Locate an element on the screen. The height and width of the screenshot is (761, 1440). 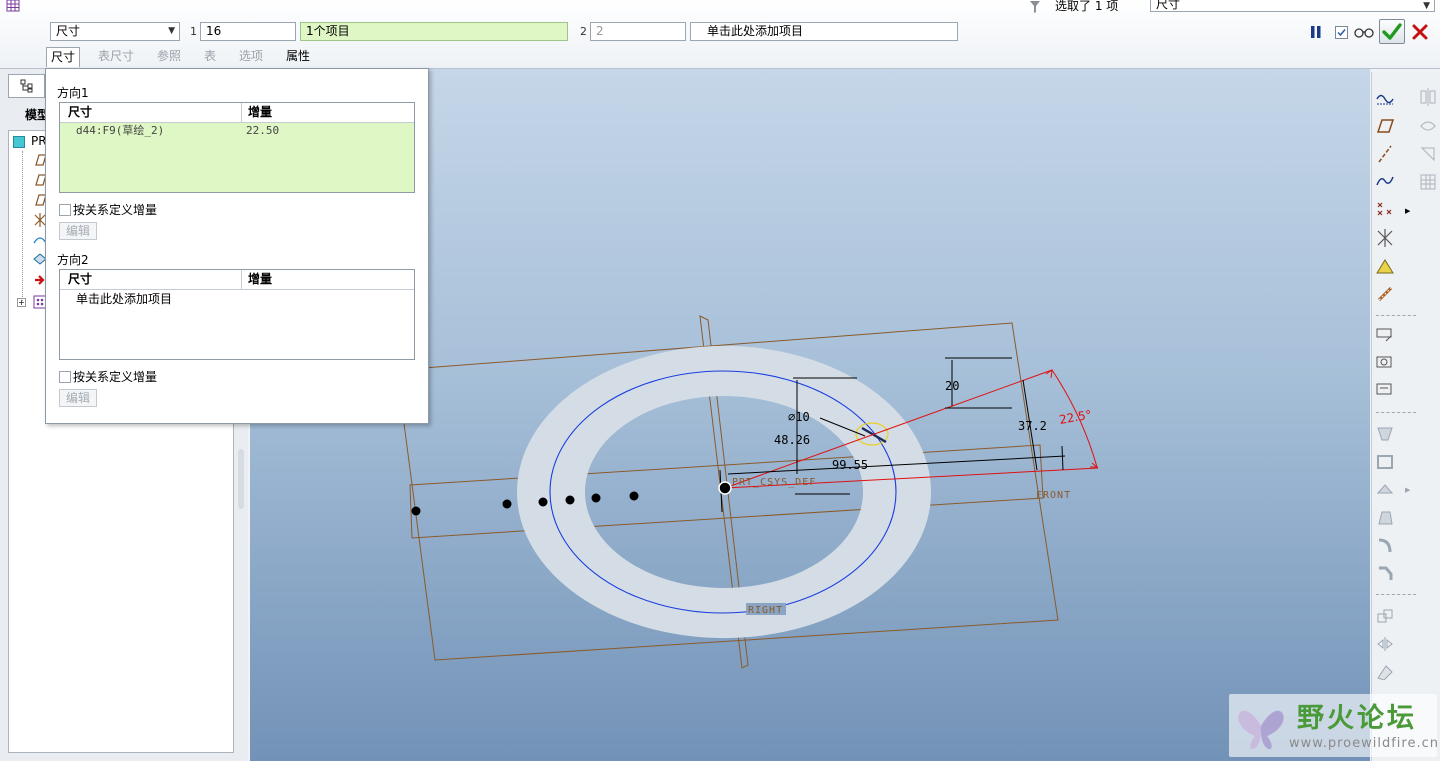
direction1-table-header: 尺寸 增量 is located at coordinates (237, 113).